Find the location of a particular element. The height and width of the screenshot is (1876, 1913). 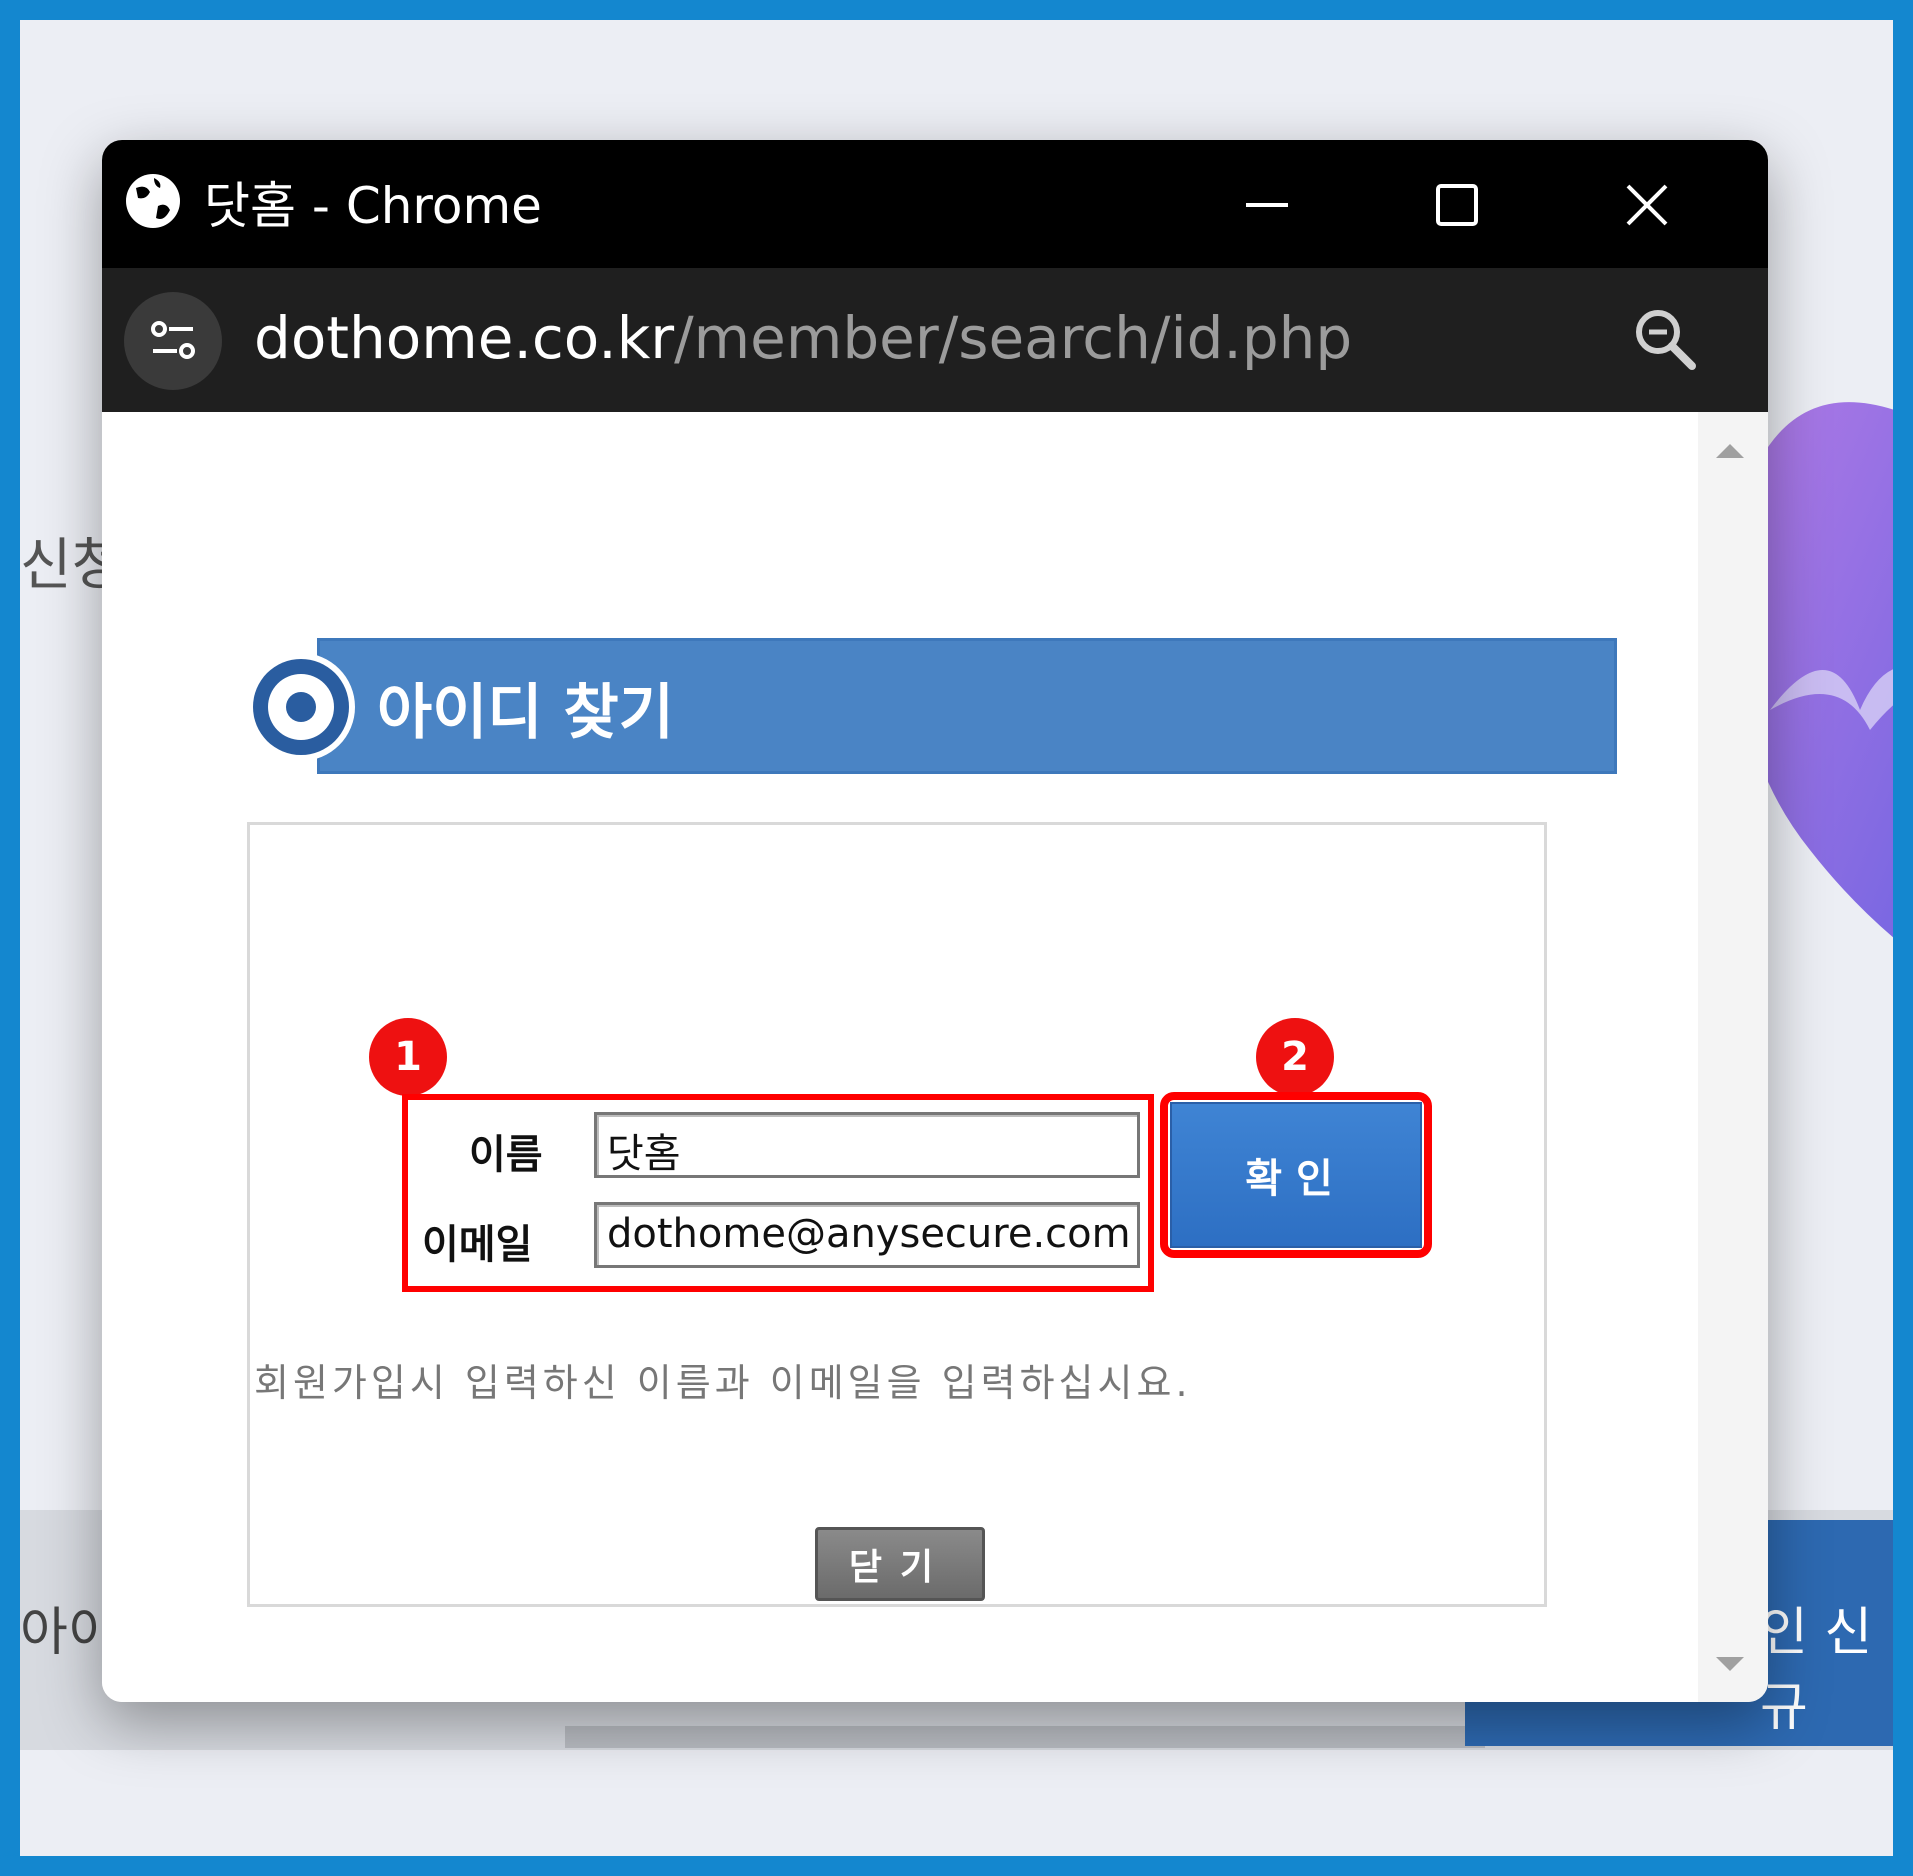

close-button: 닫기 is located at coordinates (900, 1564).